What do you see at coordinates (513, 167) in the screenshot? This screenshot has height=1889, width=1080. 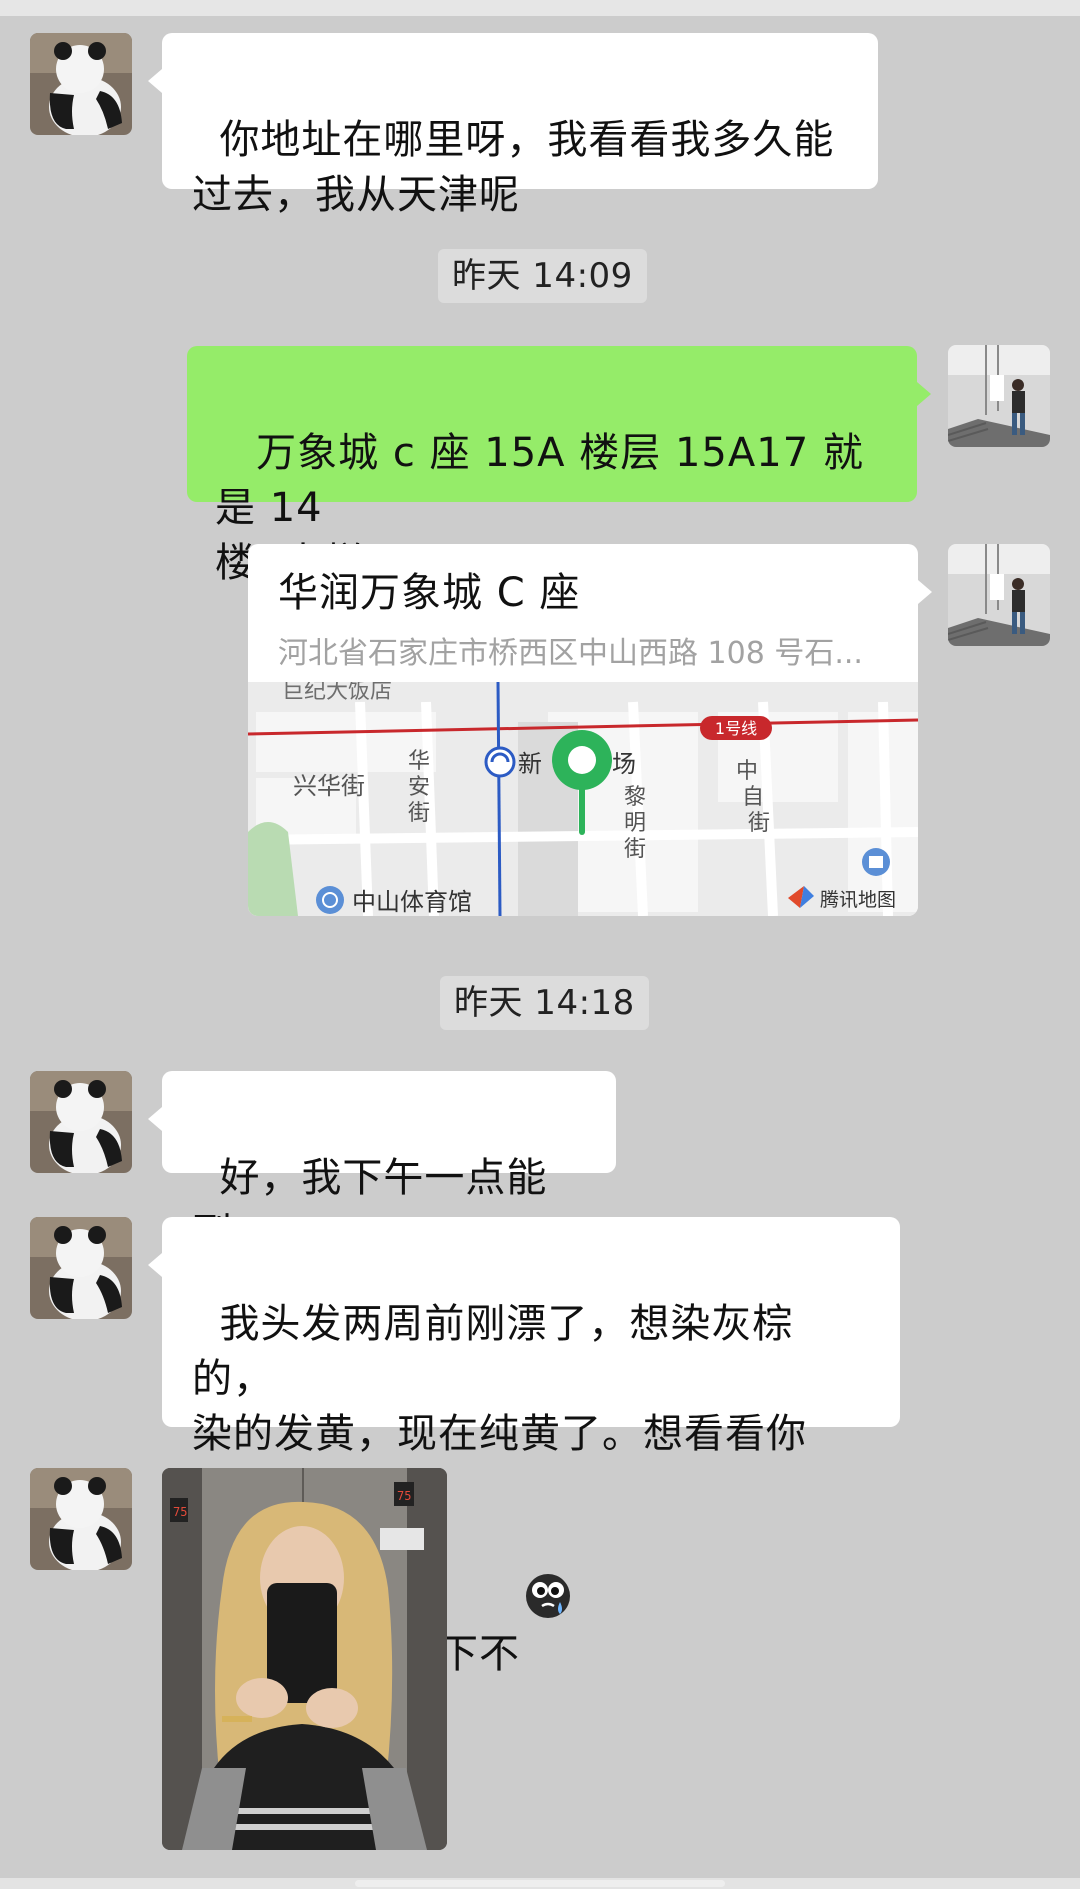 I see `message-text: 你地址在哪里呀，我看看我多久能 过去，我从天津呢` at bounding box center [513, 167].